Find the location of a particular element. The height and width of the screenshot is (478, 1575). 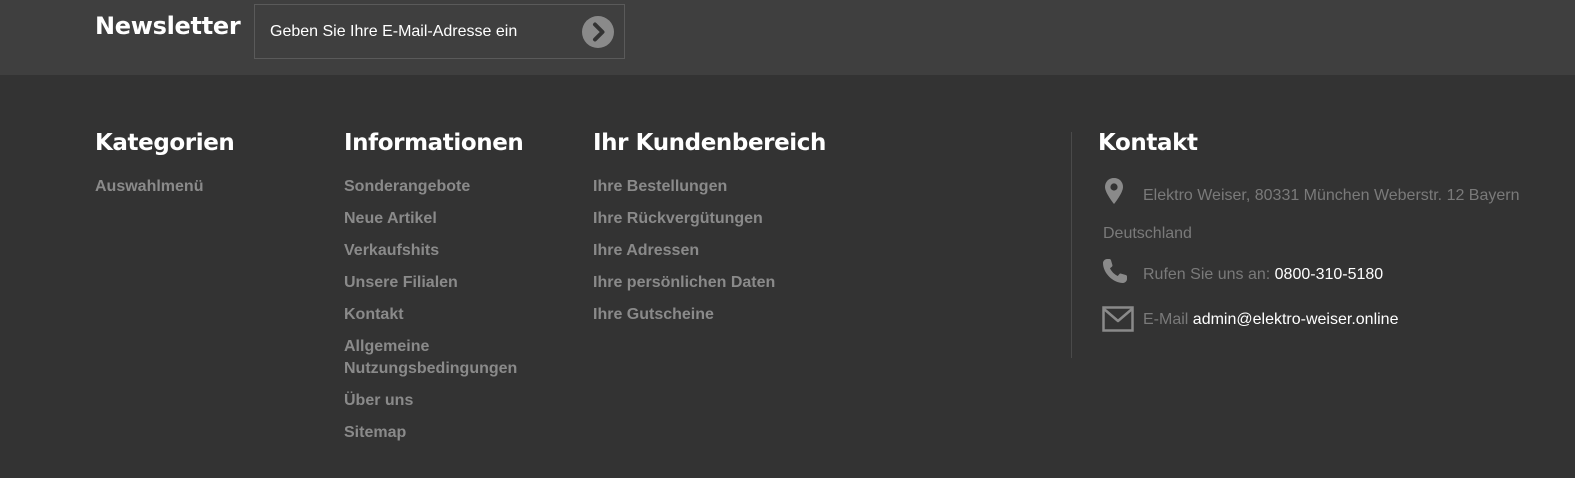

list-item: Unsere Filialen is located at coordinates (444, 283).